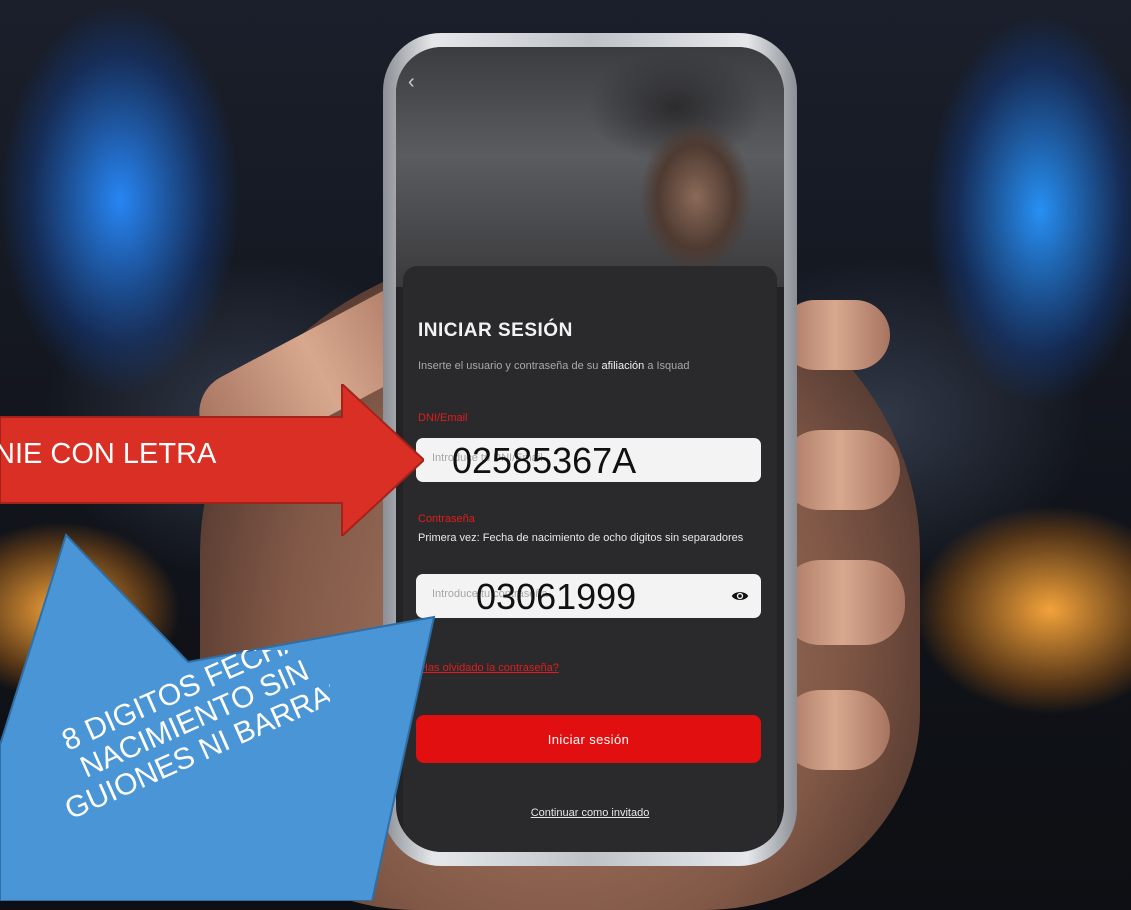 The image size is (1131, 910). Describe the element at coordinates (411, 82) in the screenshot. I see `back-chevron-icon: ‹` at that location.